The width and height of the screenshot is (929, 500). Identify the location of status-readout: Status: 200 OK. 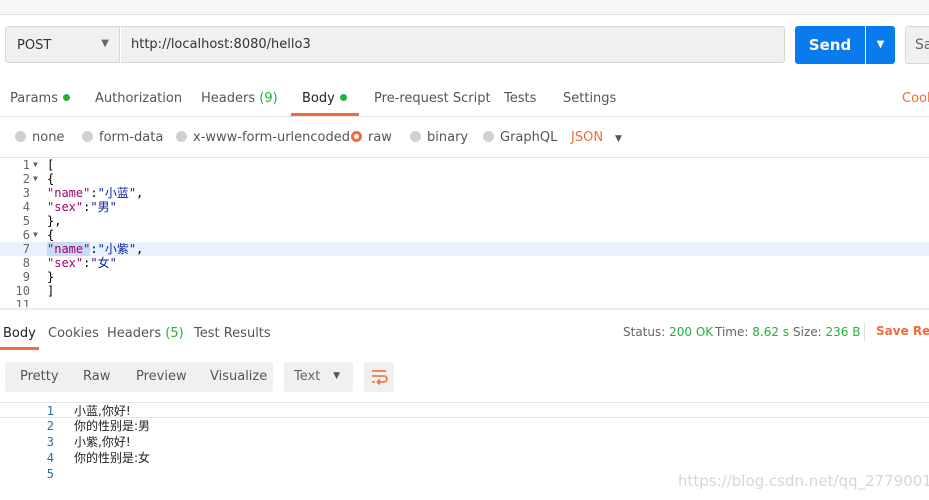
(668, 332).